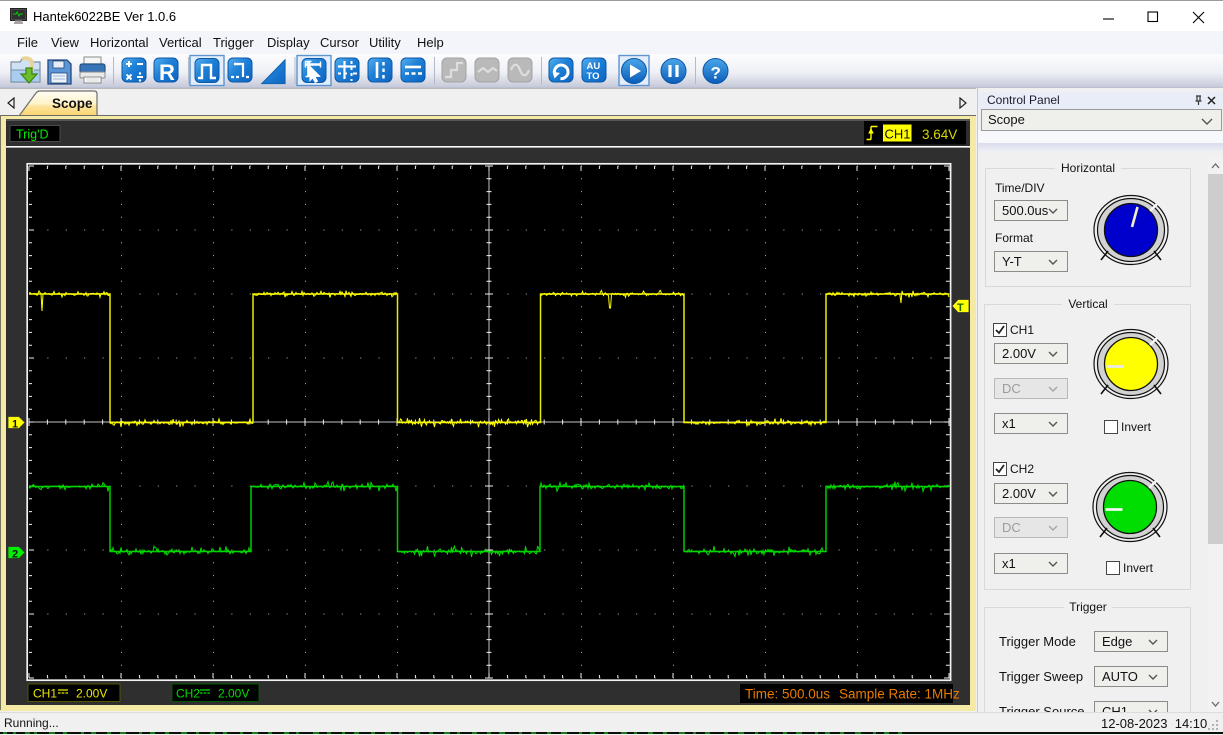 This screenshot has height=735, width=1223. I want to click on svg-text: Trig'D, so click(32, 135).